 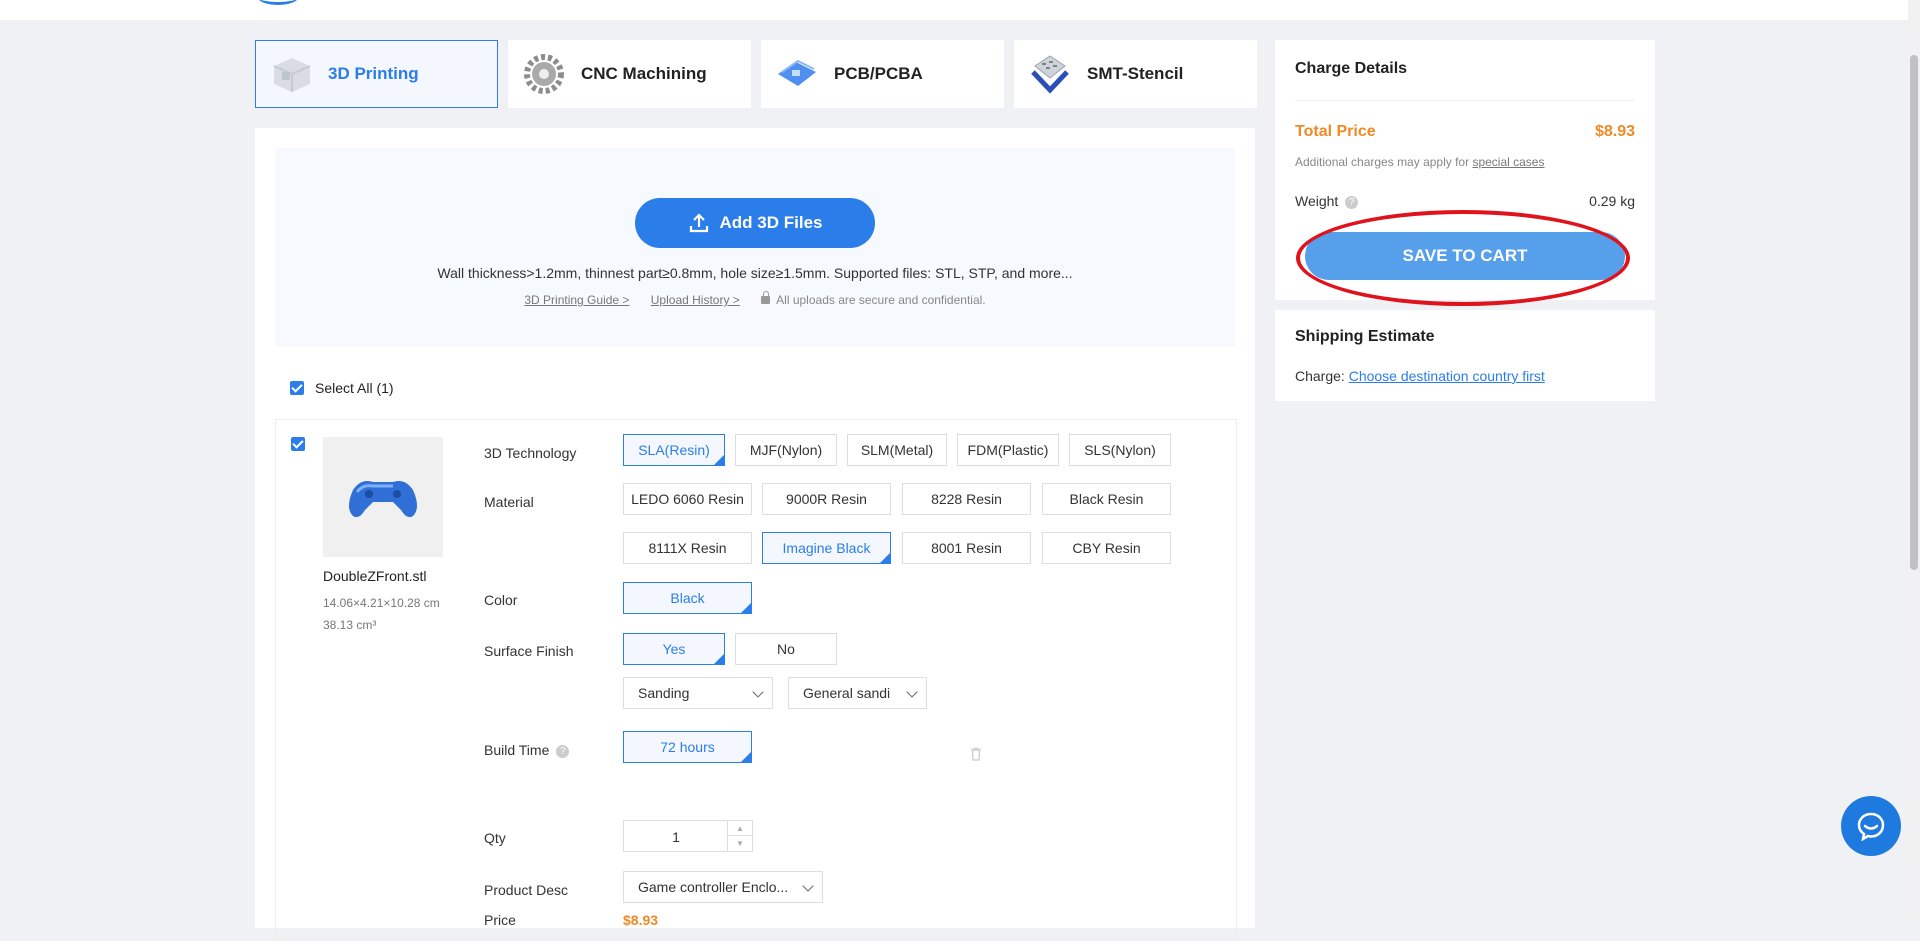 I want to click on weight-value: 0.29 kg, so click(x=1612, y=201).